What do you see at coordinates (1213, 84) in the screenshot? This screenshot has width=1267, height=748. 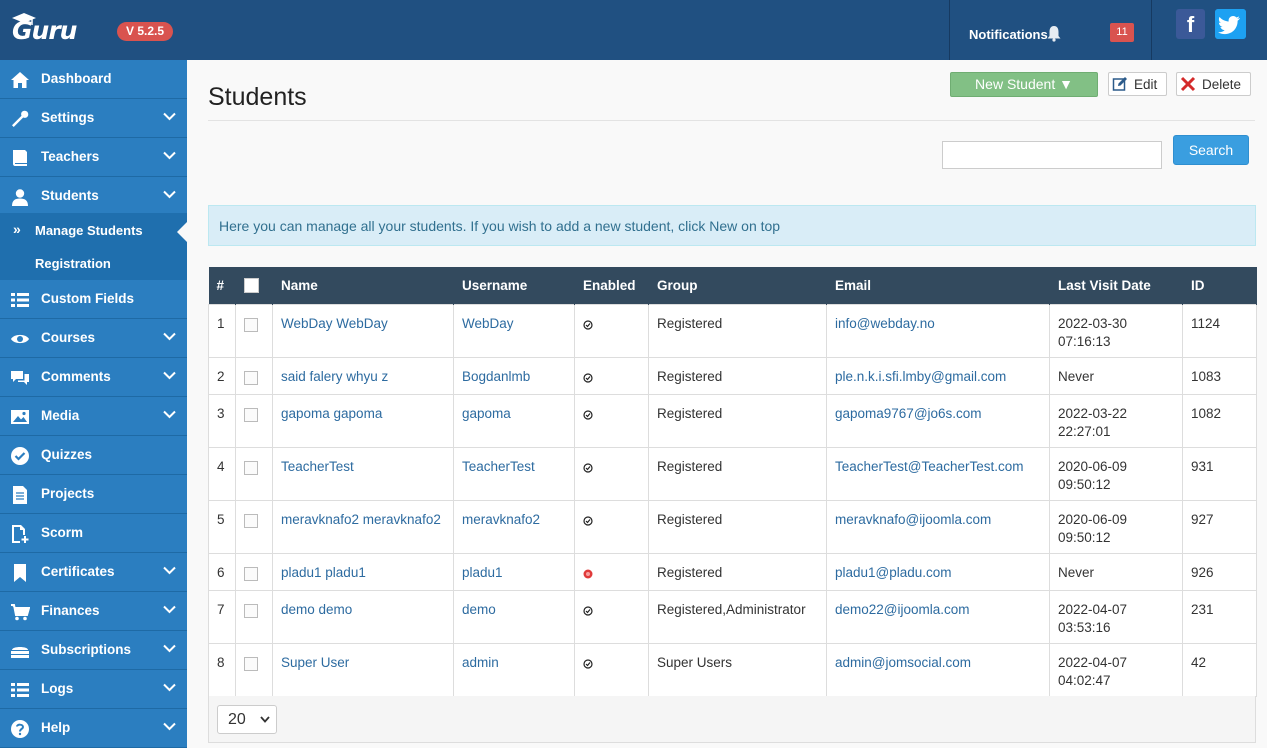 I see `delete-button: Delete` at bounding box center [1213, 84].